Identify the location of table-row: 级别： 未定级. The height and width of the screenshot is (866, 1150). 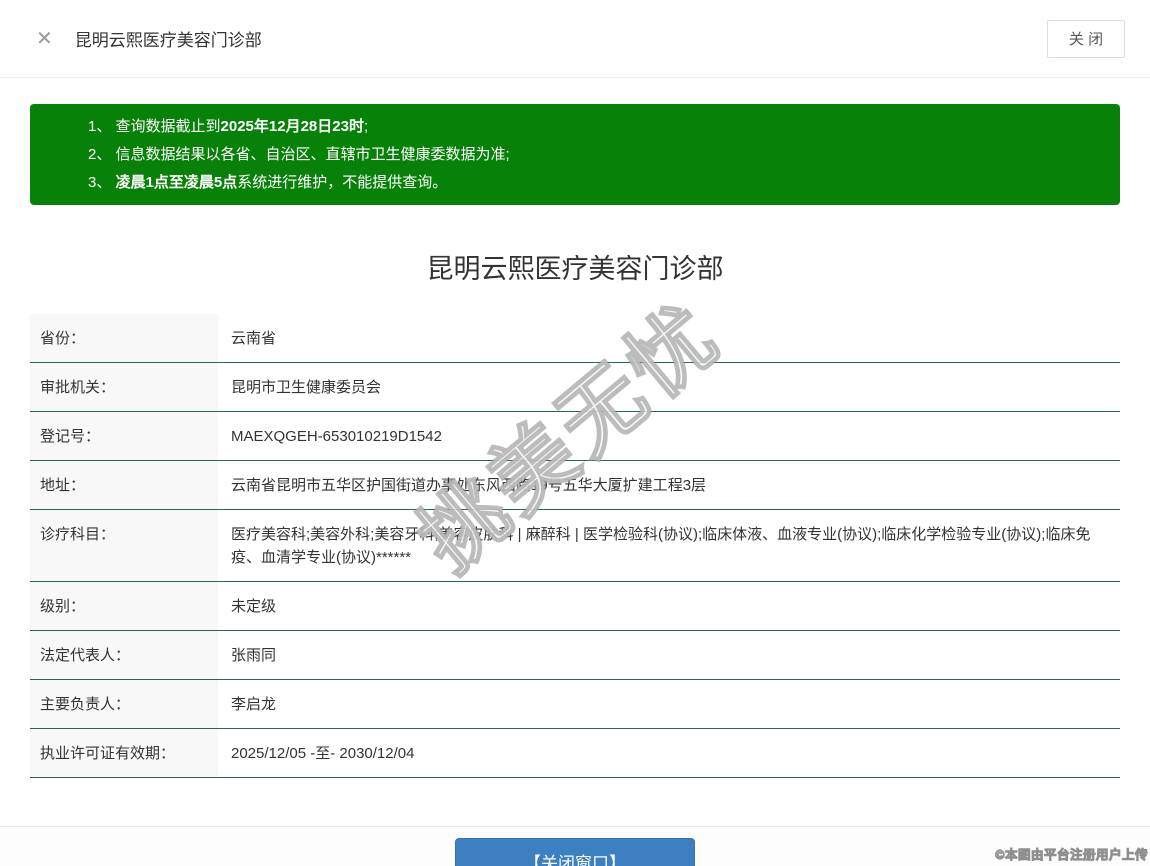
(575, 606).